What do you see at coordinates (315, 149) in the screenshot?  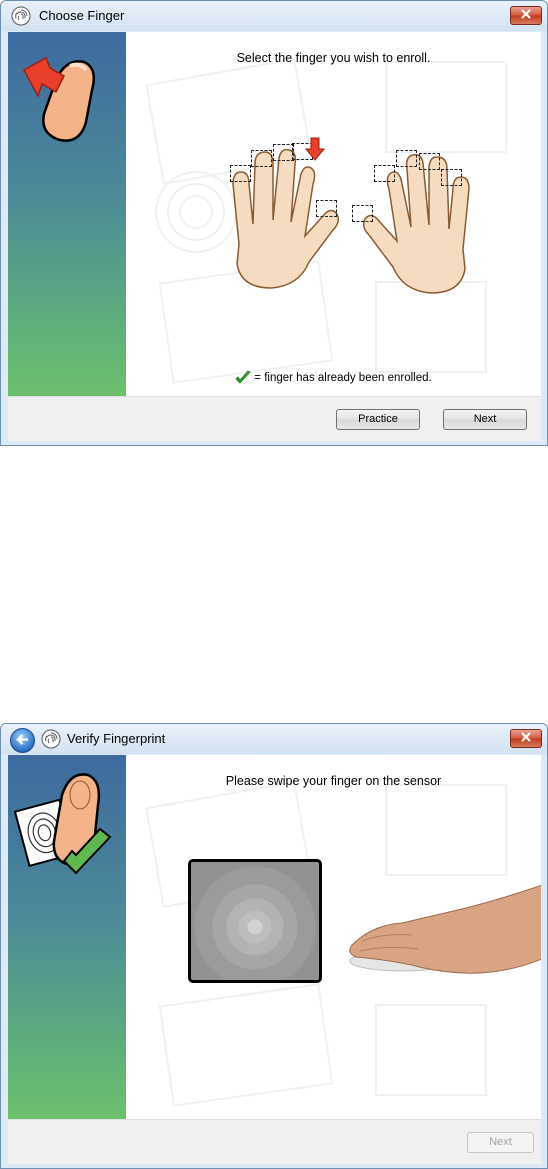 I see `down-arrow-icon` at bounding box center [315, 149].